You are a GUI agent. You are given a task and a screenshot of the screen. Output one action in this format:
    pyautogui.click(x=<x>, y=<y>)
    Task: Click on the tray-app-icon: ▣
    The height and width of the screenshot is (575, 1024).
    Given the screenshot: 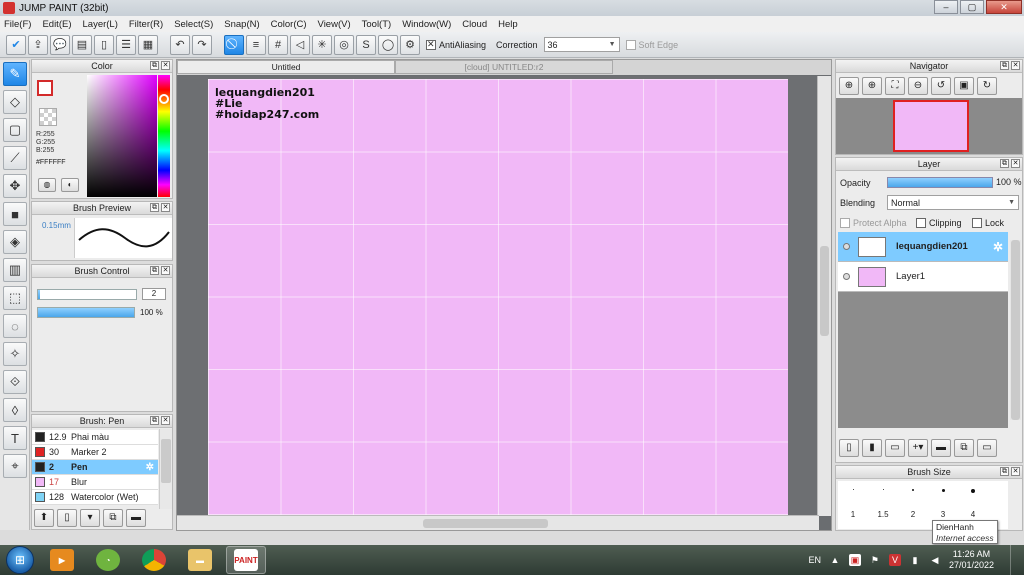 What is the action you would take?
    pyautogui.click(x=854, y=560)
    